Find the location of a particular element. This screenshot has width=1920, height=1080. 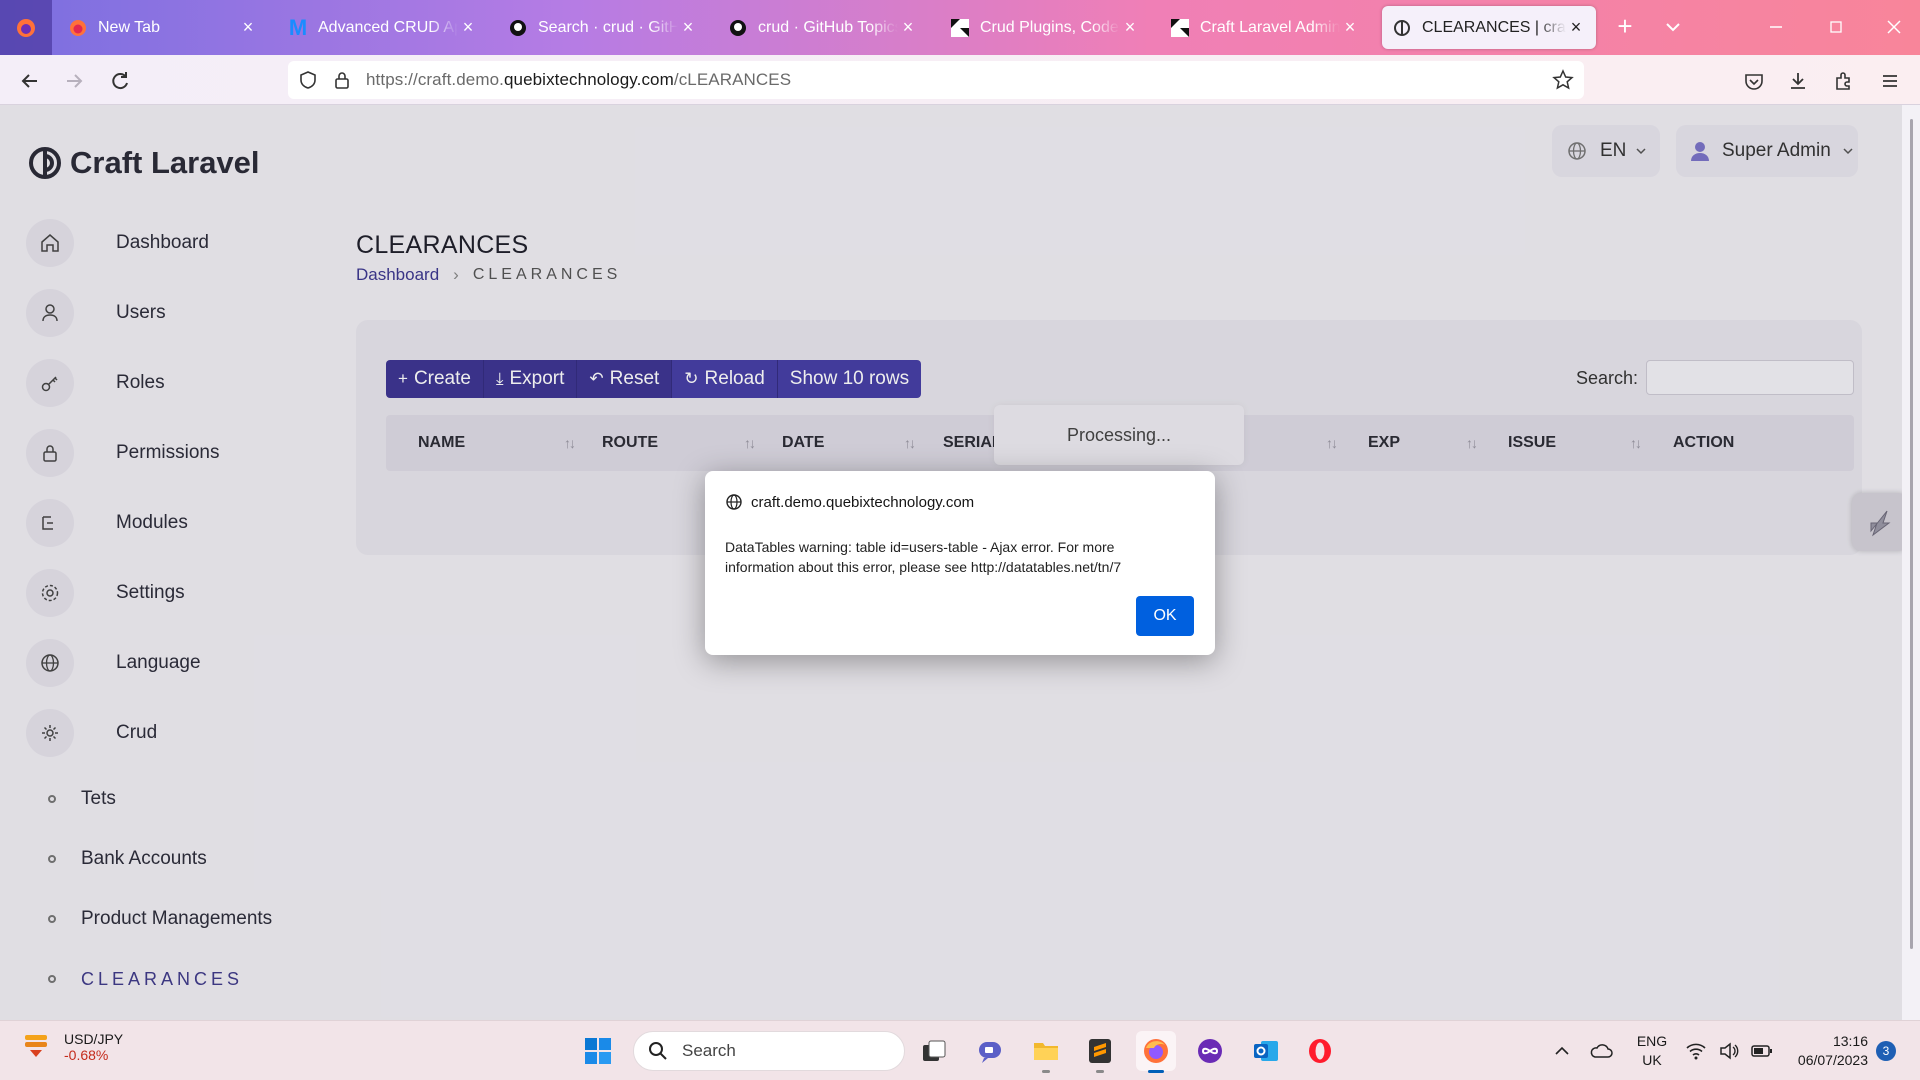

hamburger-icon is located at coordinates (1890, 81).